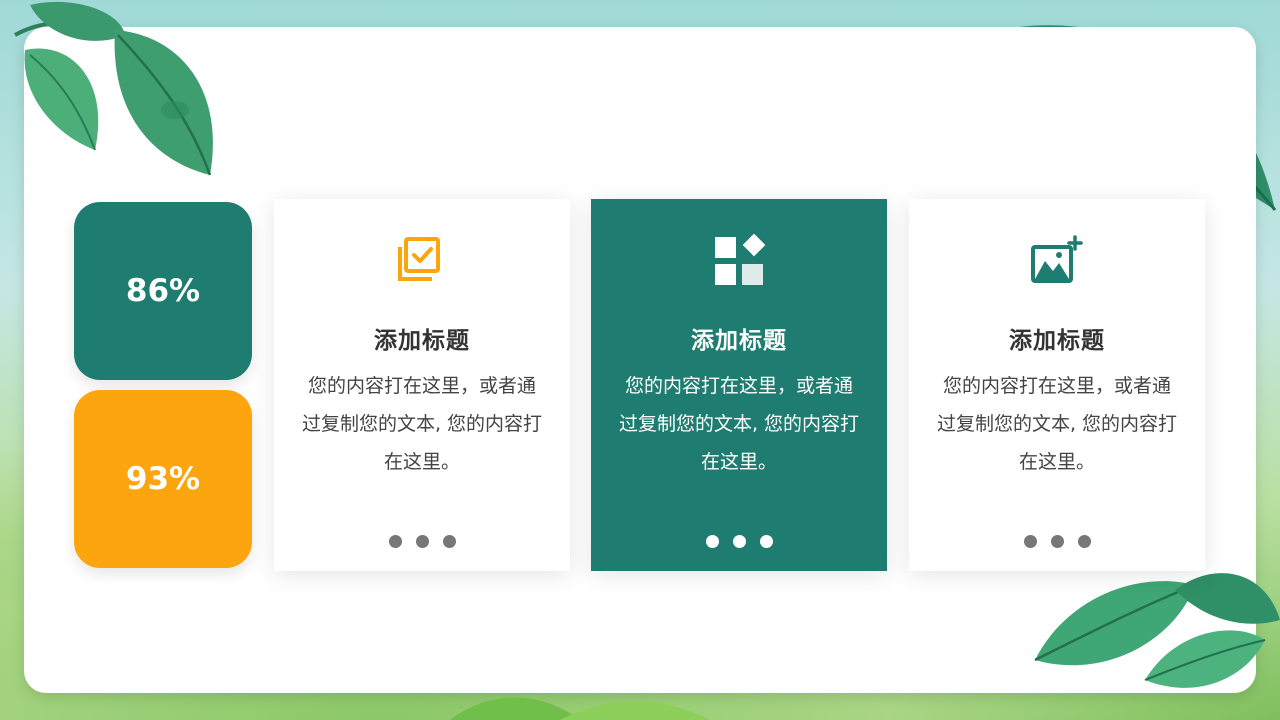  I want to click on leaf-decoration-top-left, so click(113, 88).